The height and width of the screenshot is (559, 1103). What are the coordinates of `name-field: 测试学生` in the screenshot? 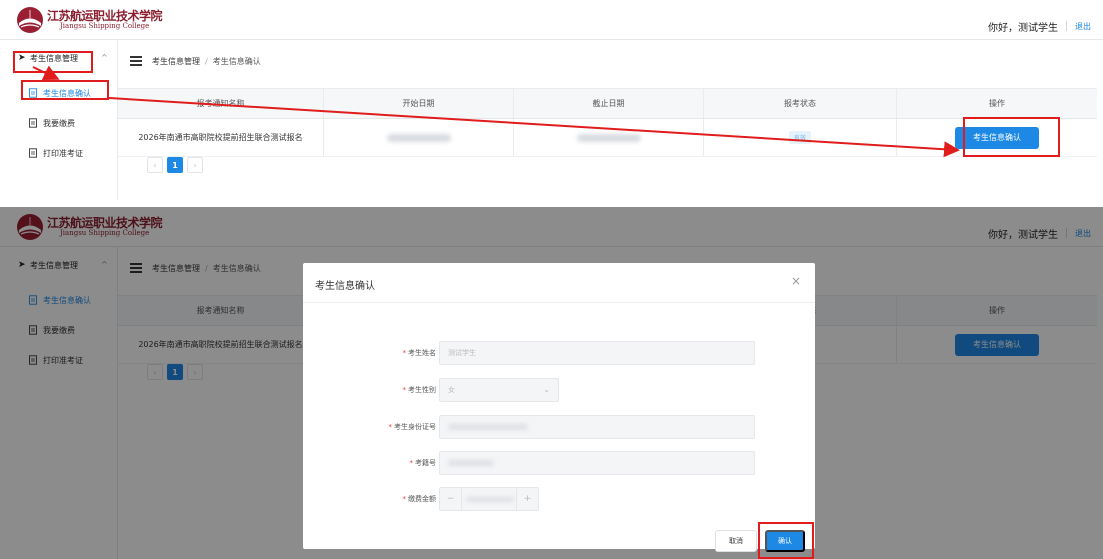 It's located at (597, 353).